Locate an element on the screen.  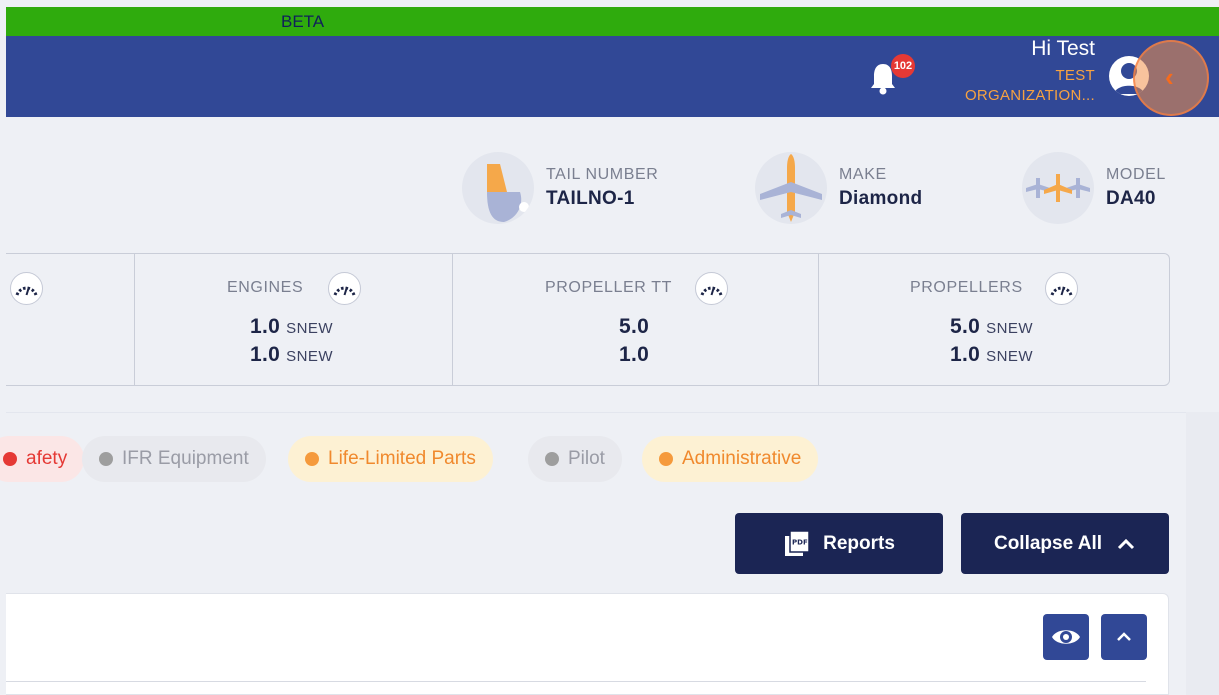
collapse-all-button: Collapse All is located at coordinates (1065, 543).